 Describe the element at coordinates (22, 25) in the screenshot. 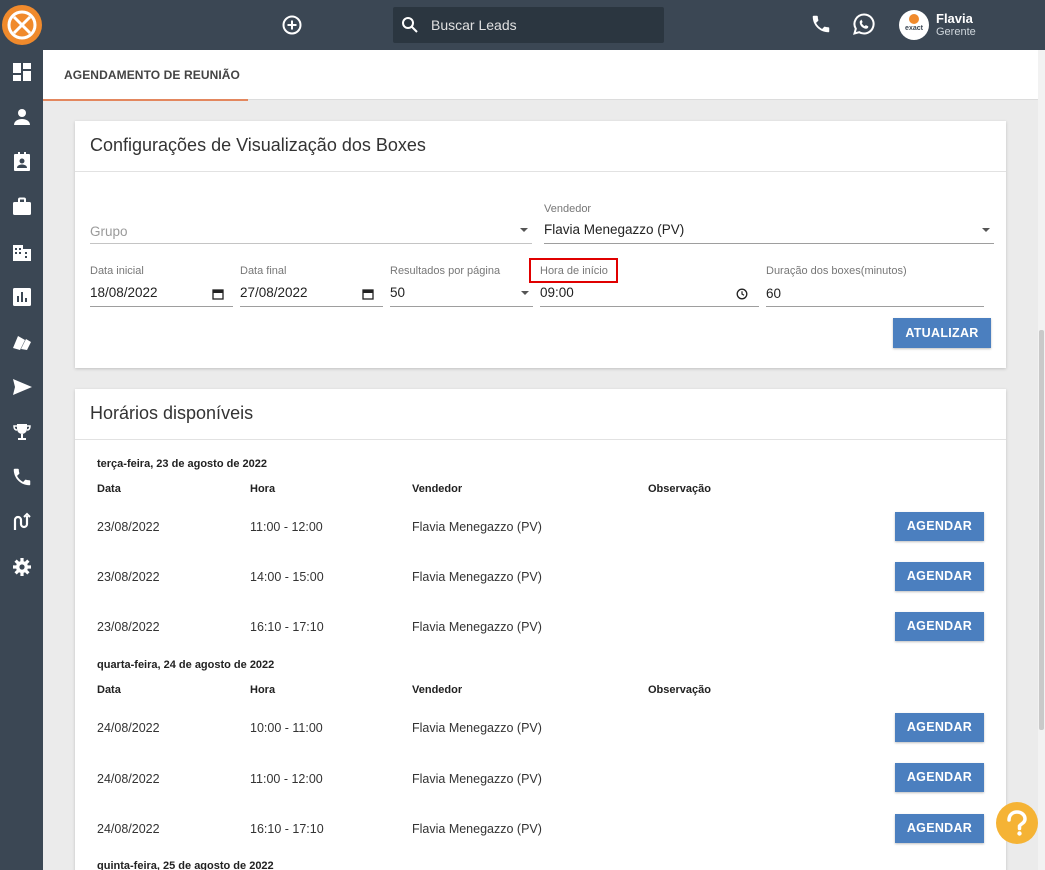

I see `app-logo` at that location.